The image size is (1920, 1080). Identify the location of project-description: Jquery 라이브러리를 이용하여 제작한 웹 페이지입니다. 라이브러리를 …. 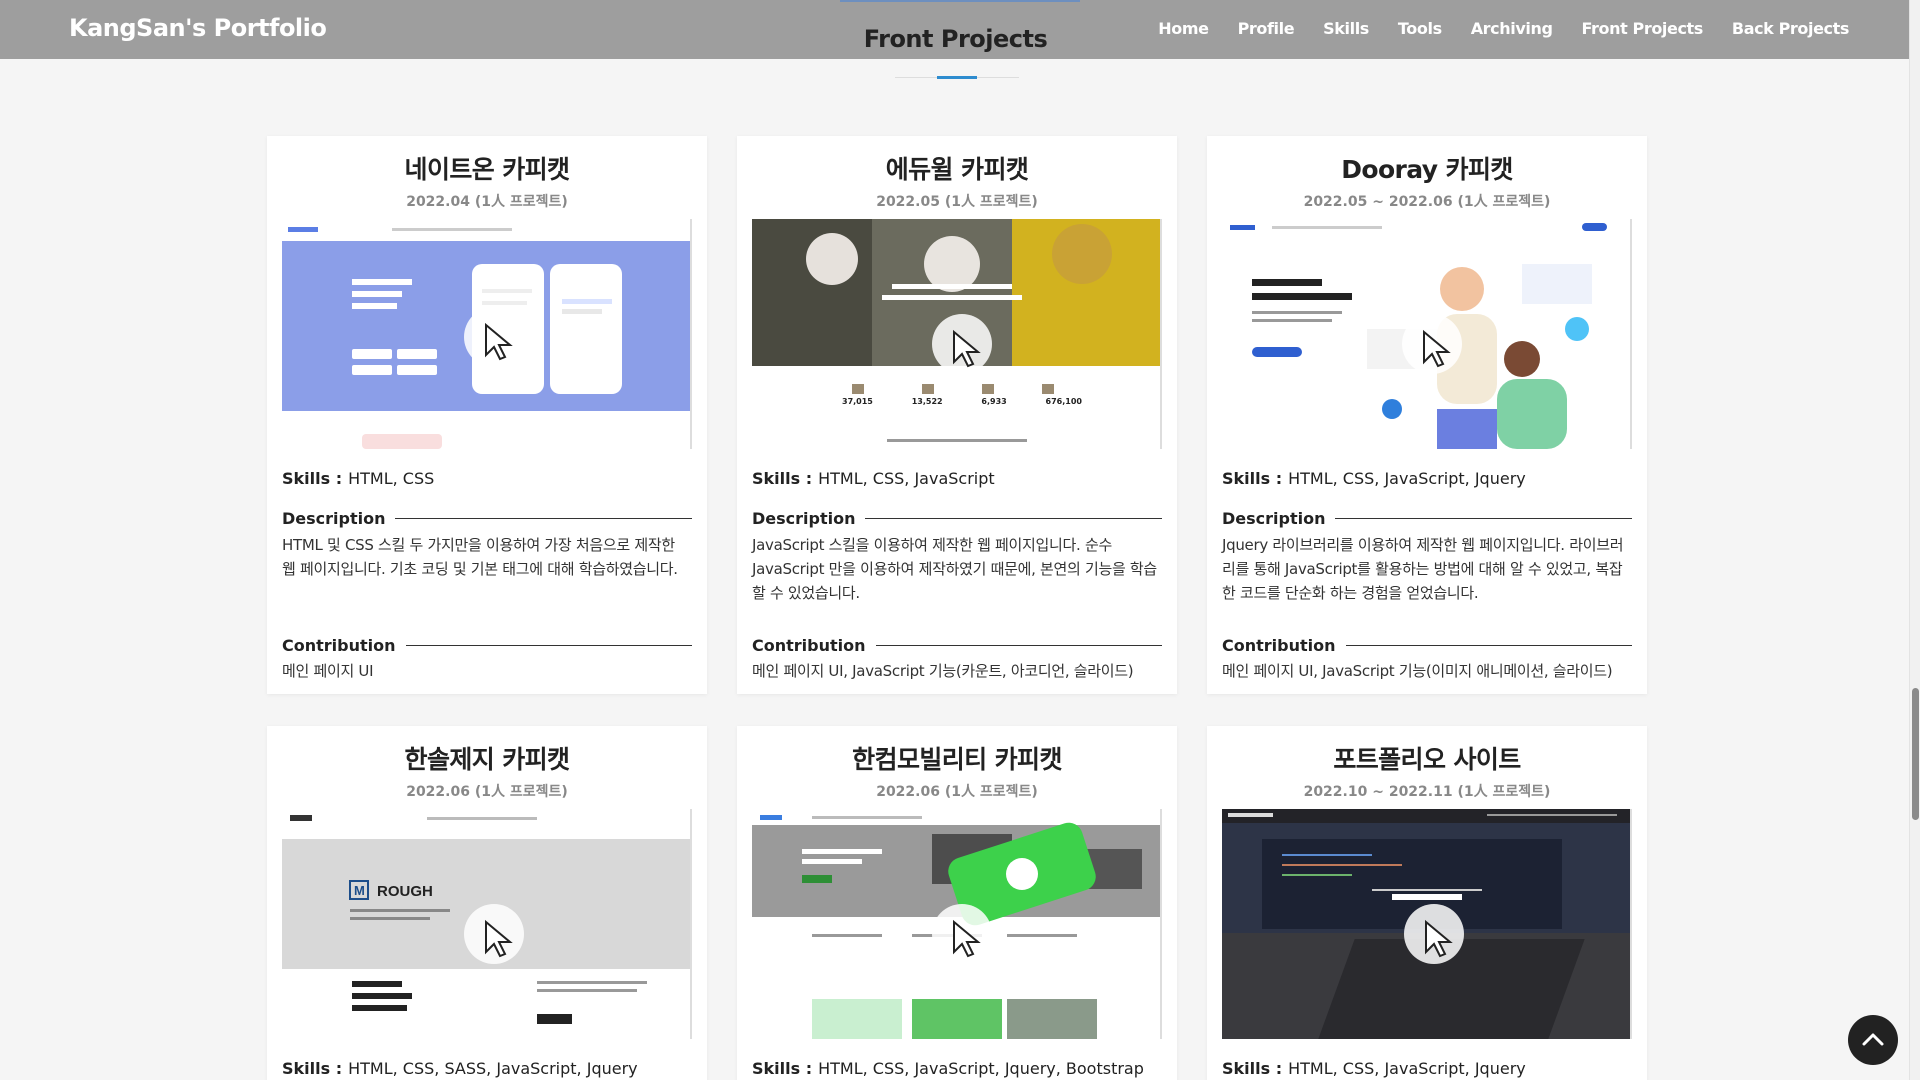
(1423, 569).